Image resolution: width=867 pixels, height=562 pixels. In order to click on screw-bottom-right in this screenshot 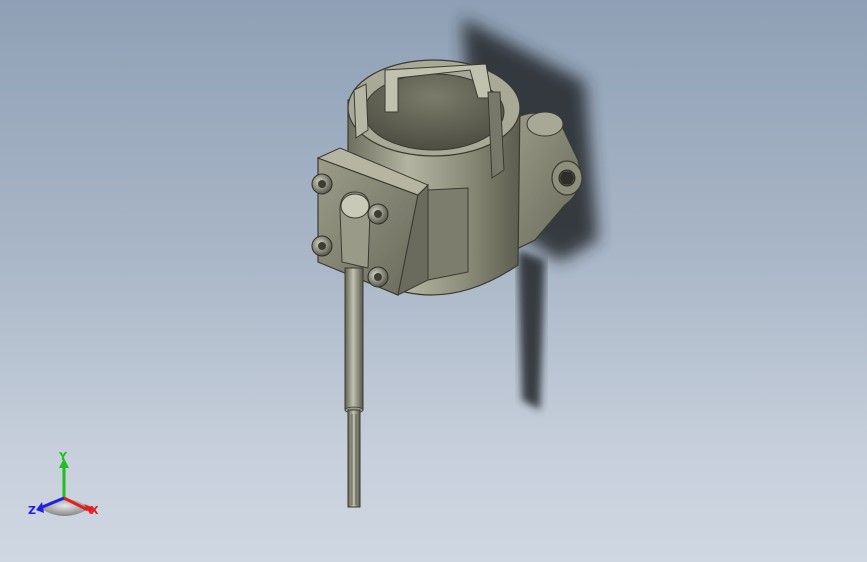, I will do `click(378, 277)`.